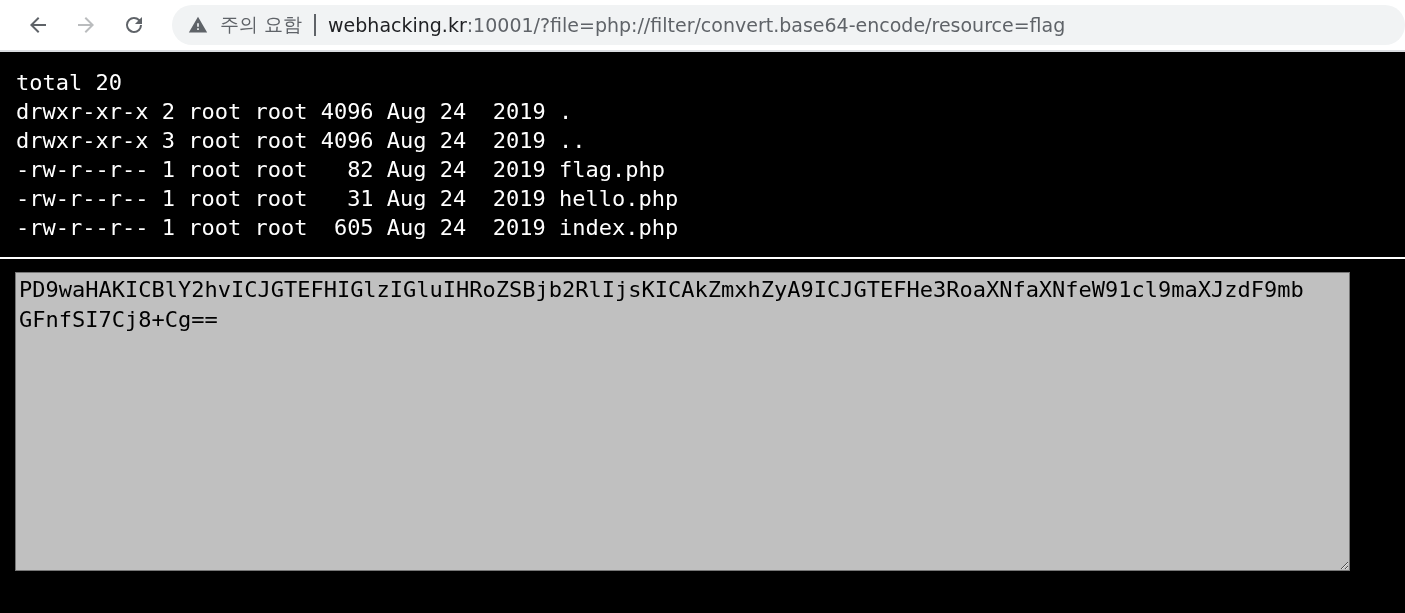  What do you see at coordinates (69, 83) in the screenshot?
I see `listing-line: total 20` at bounding box center [69, 83].